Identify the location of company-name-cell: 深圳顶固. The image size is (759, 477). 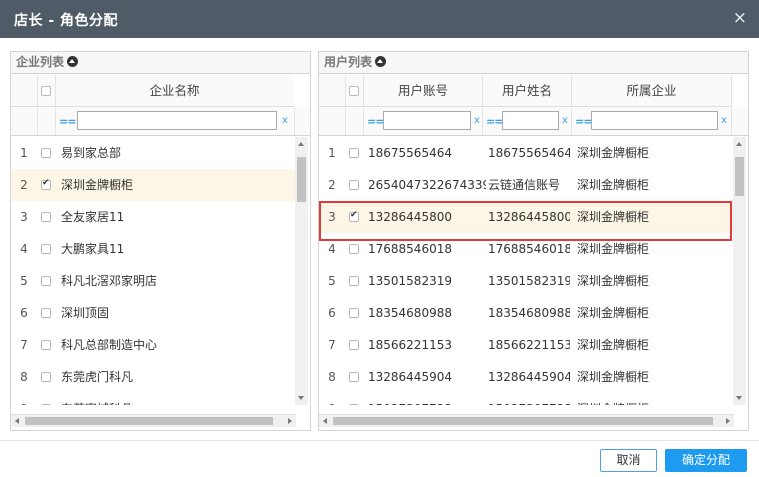
(85, 313).